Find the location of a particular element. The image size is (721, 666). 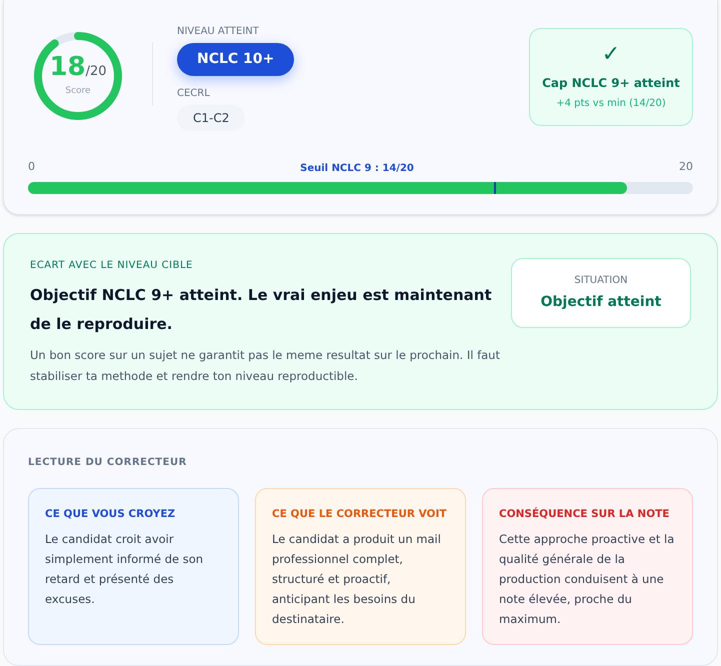

level-label: NIVEAU ATTEINT is located at coordinates (218, 32).